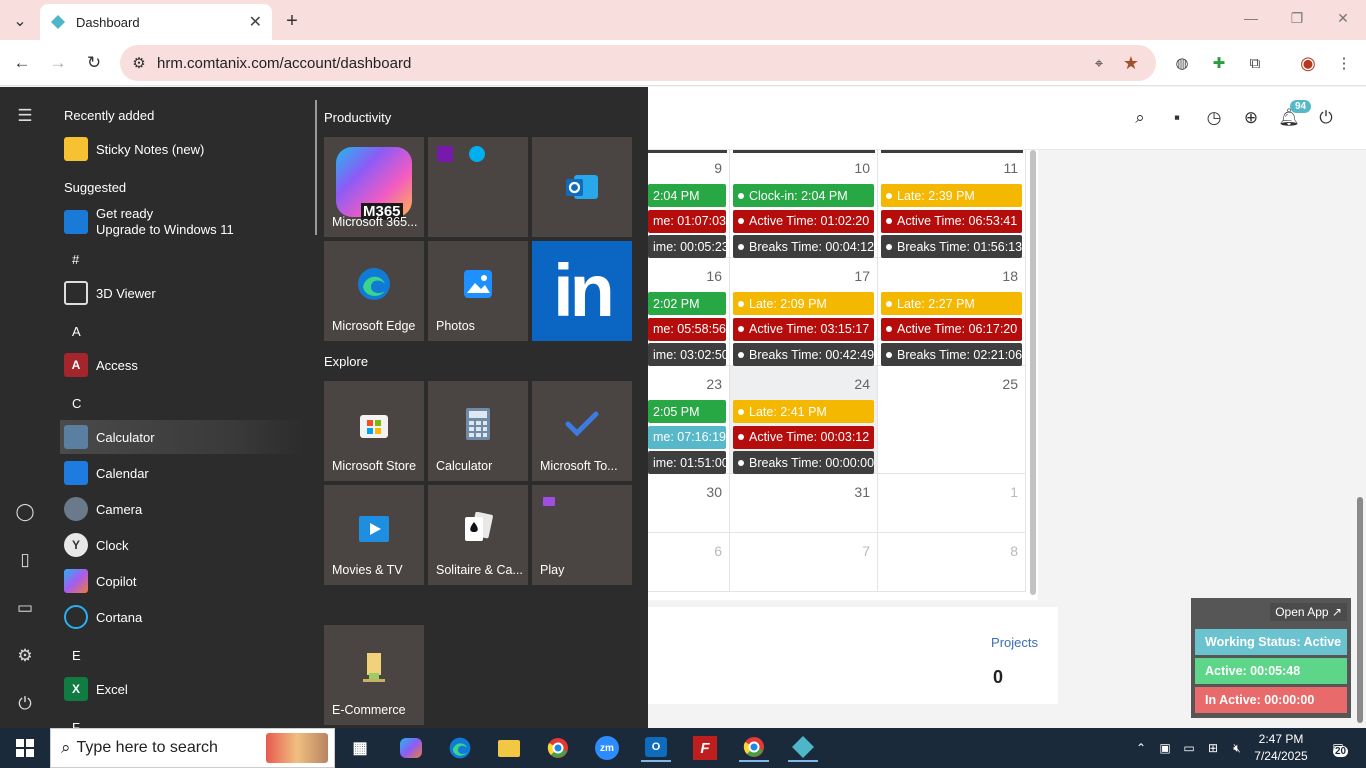 This screenshot has height=768, width=1366. What do you see at coordinates (687, 303) in the screenshot?
I see `calendar-event: 2:02 PM` at bounding box center [687, 303].